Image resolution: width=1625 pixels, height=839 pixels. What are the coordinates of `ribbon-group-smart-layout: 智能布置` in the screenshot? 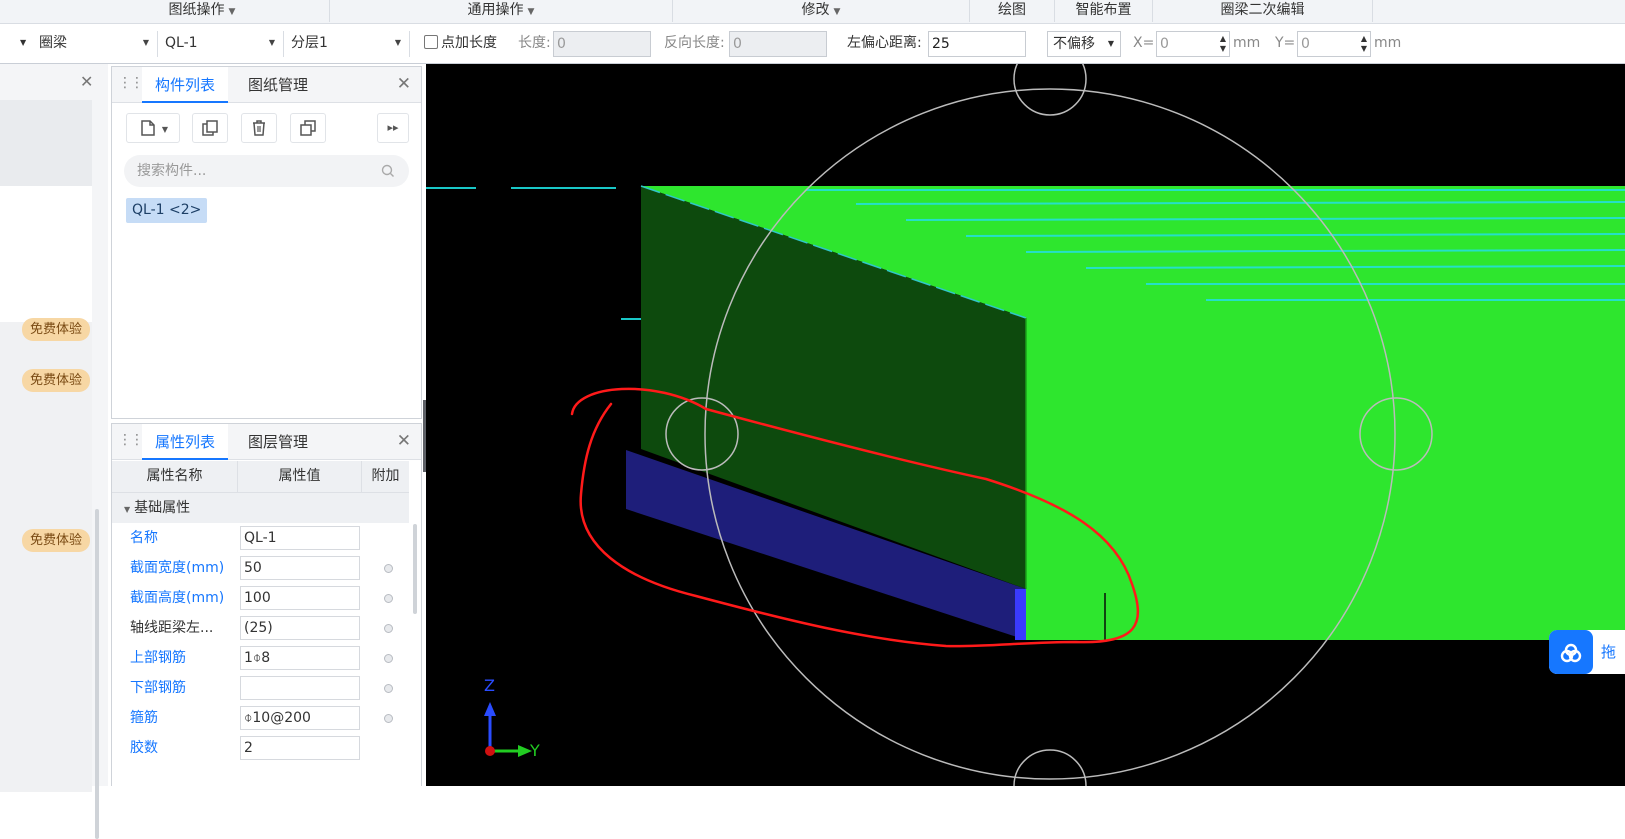 It's located at (1104, 11).